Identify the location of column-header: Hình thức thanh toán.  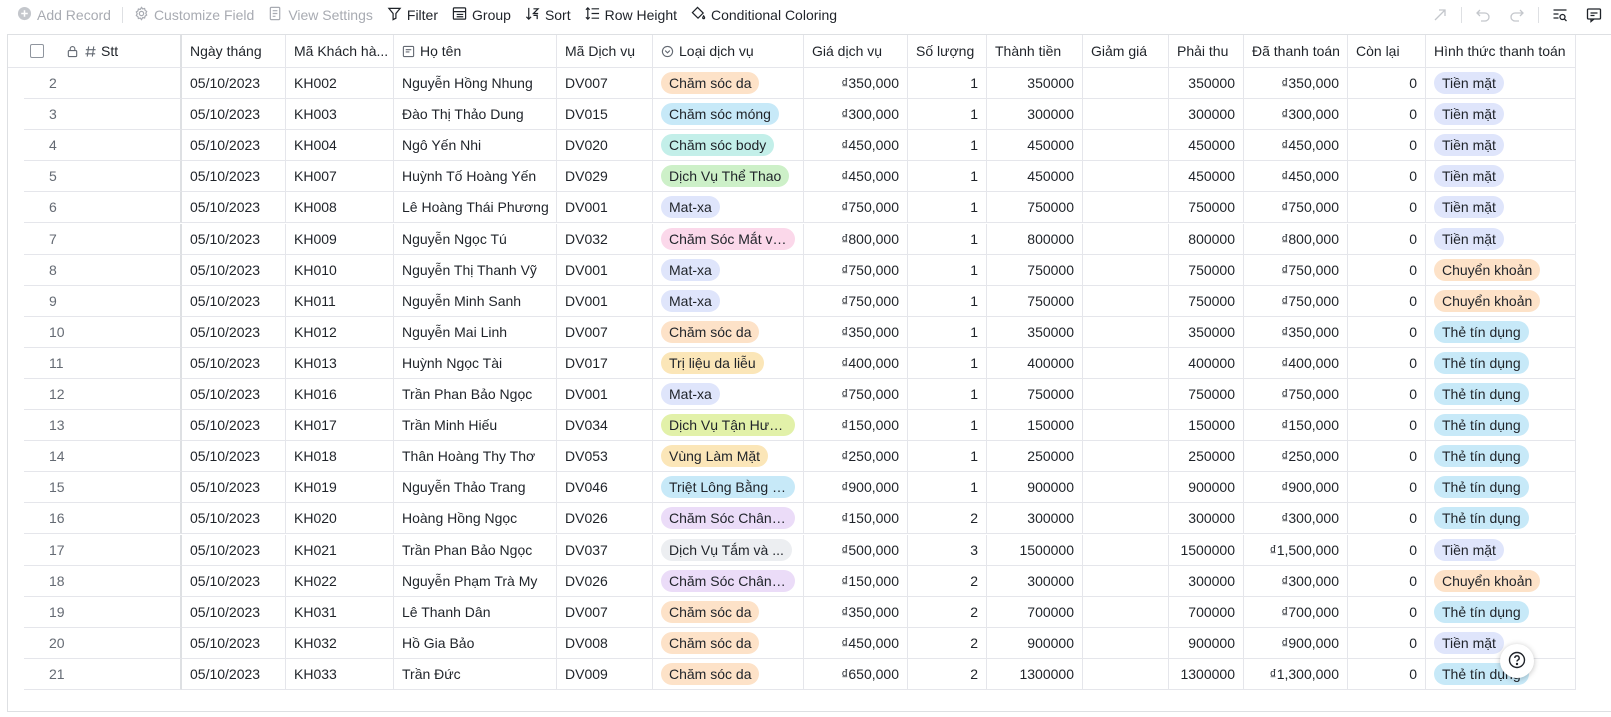
(1501, 51).